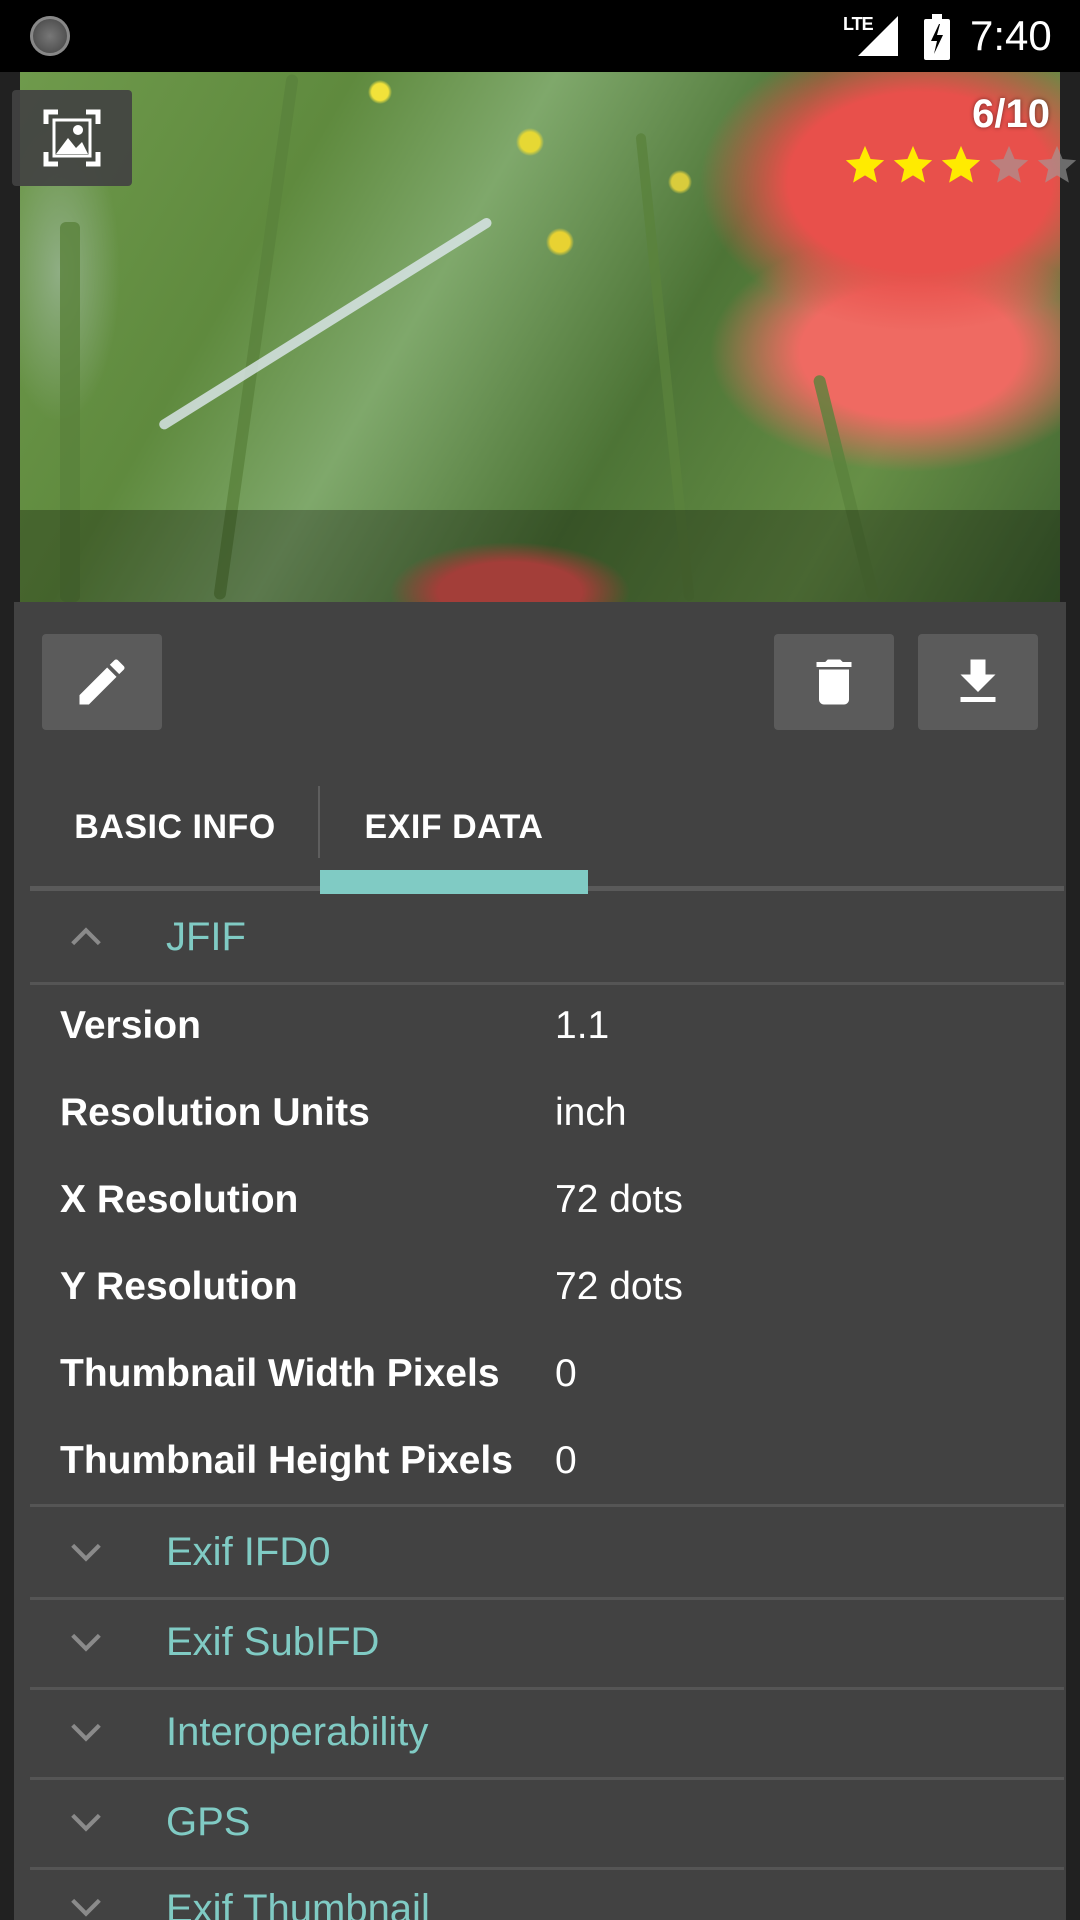 Image resolution: width=1080 pixels, height=1920 pixels. Describe the element at coordinates (280, 1373) in the screenshot. I see `exif-key: Thumbnail Width Pixels` at that location.